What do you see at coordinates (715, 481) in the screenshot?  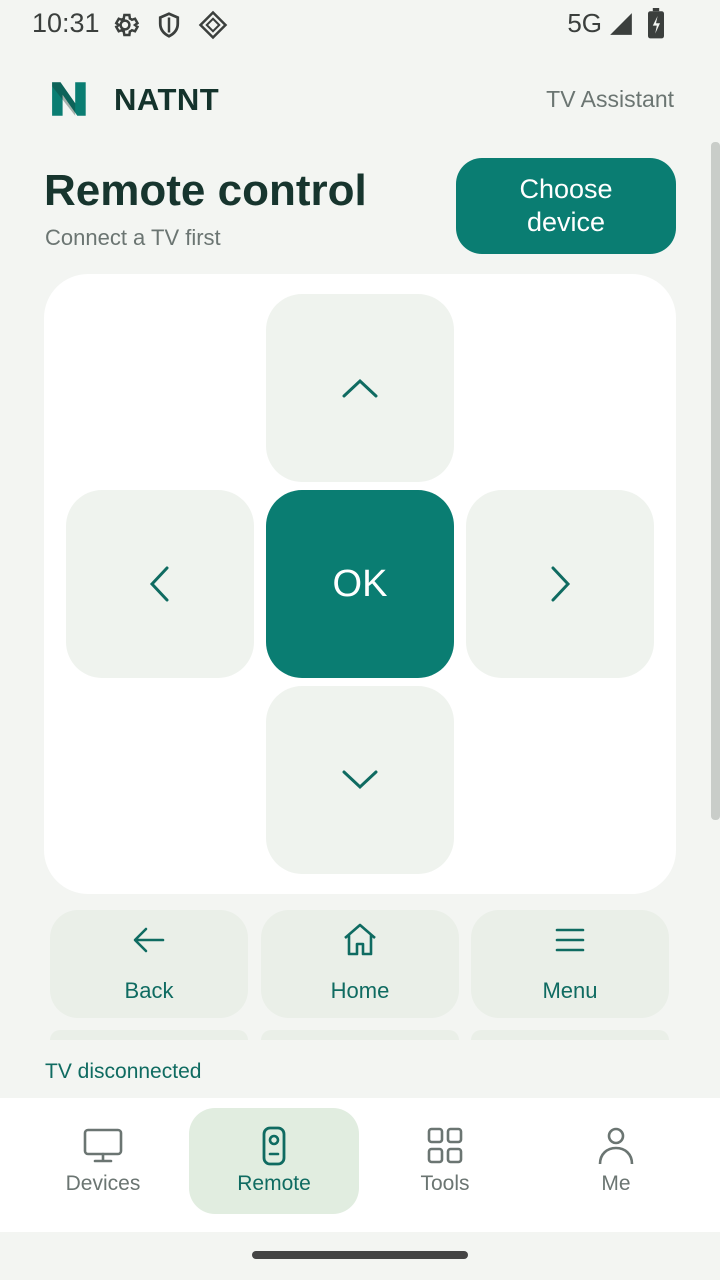 I see `scrollbar` at bounding box center [715, 481].